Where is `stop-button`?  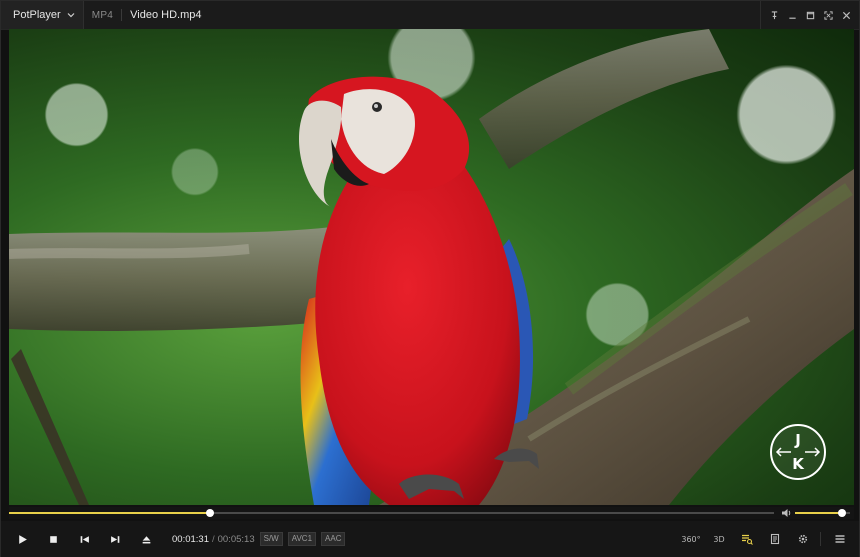
stop-button is located at coordinates (53, 539).